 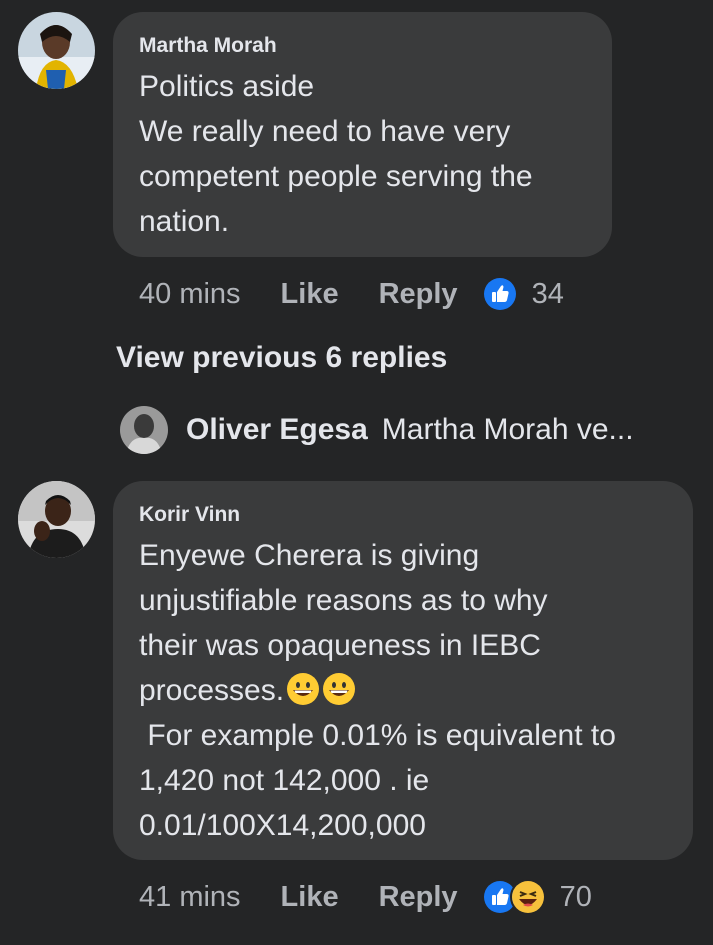 I want to click on avatar-korir-vinn, so click(x=56, y=519).